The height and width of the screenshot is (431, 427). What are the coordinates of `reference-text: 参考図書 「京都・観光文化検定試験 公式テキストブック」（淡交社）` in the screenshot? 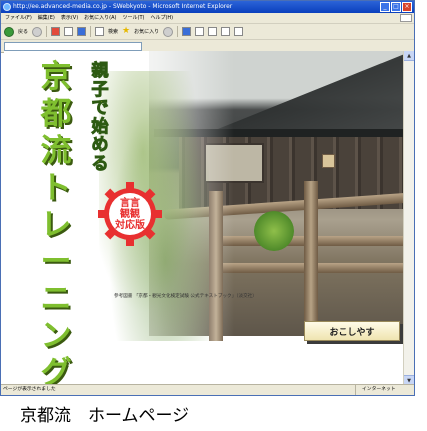 It's located at (185, 296).